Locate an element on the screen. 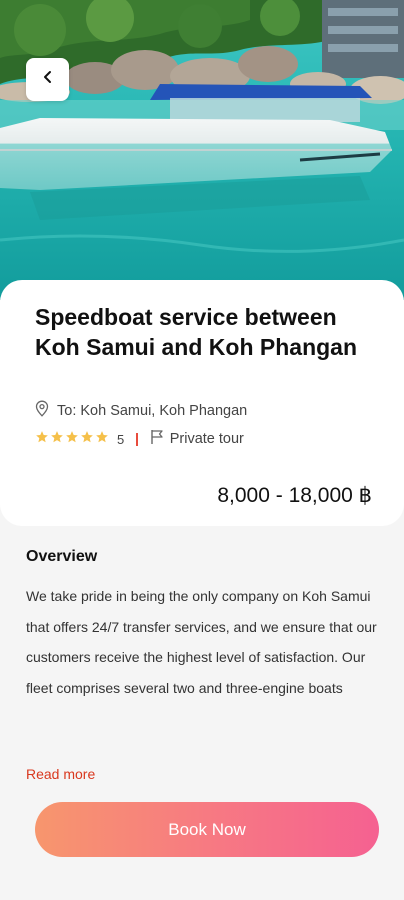 The image size is (404, 900). flag-icon is located at coordinates (157, 439).